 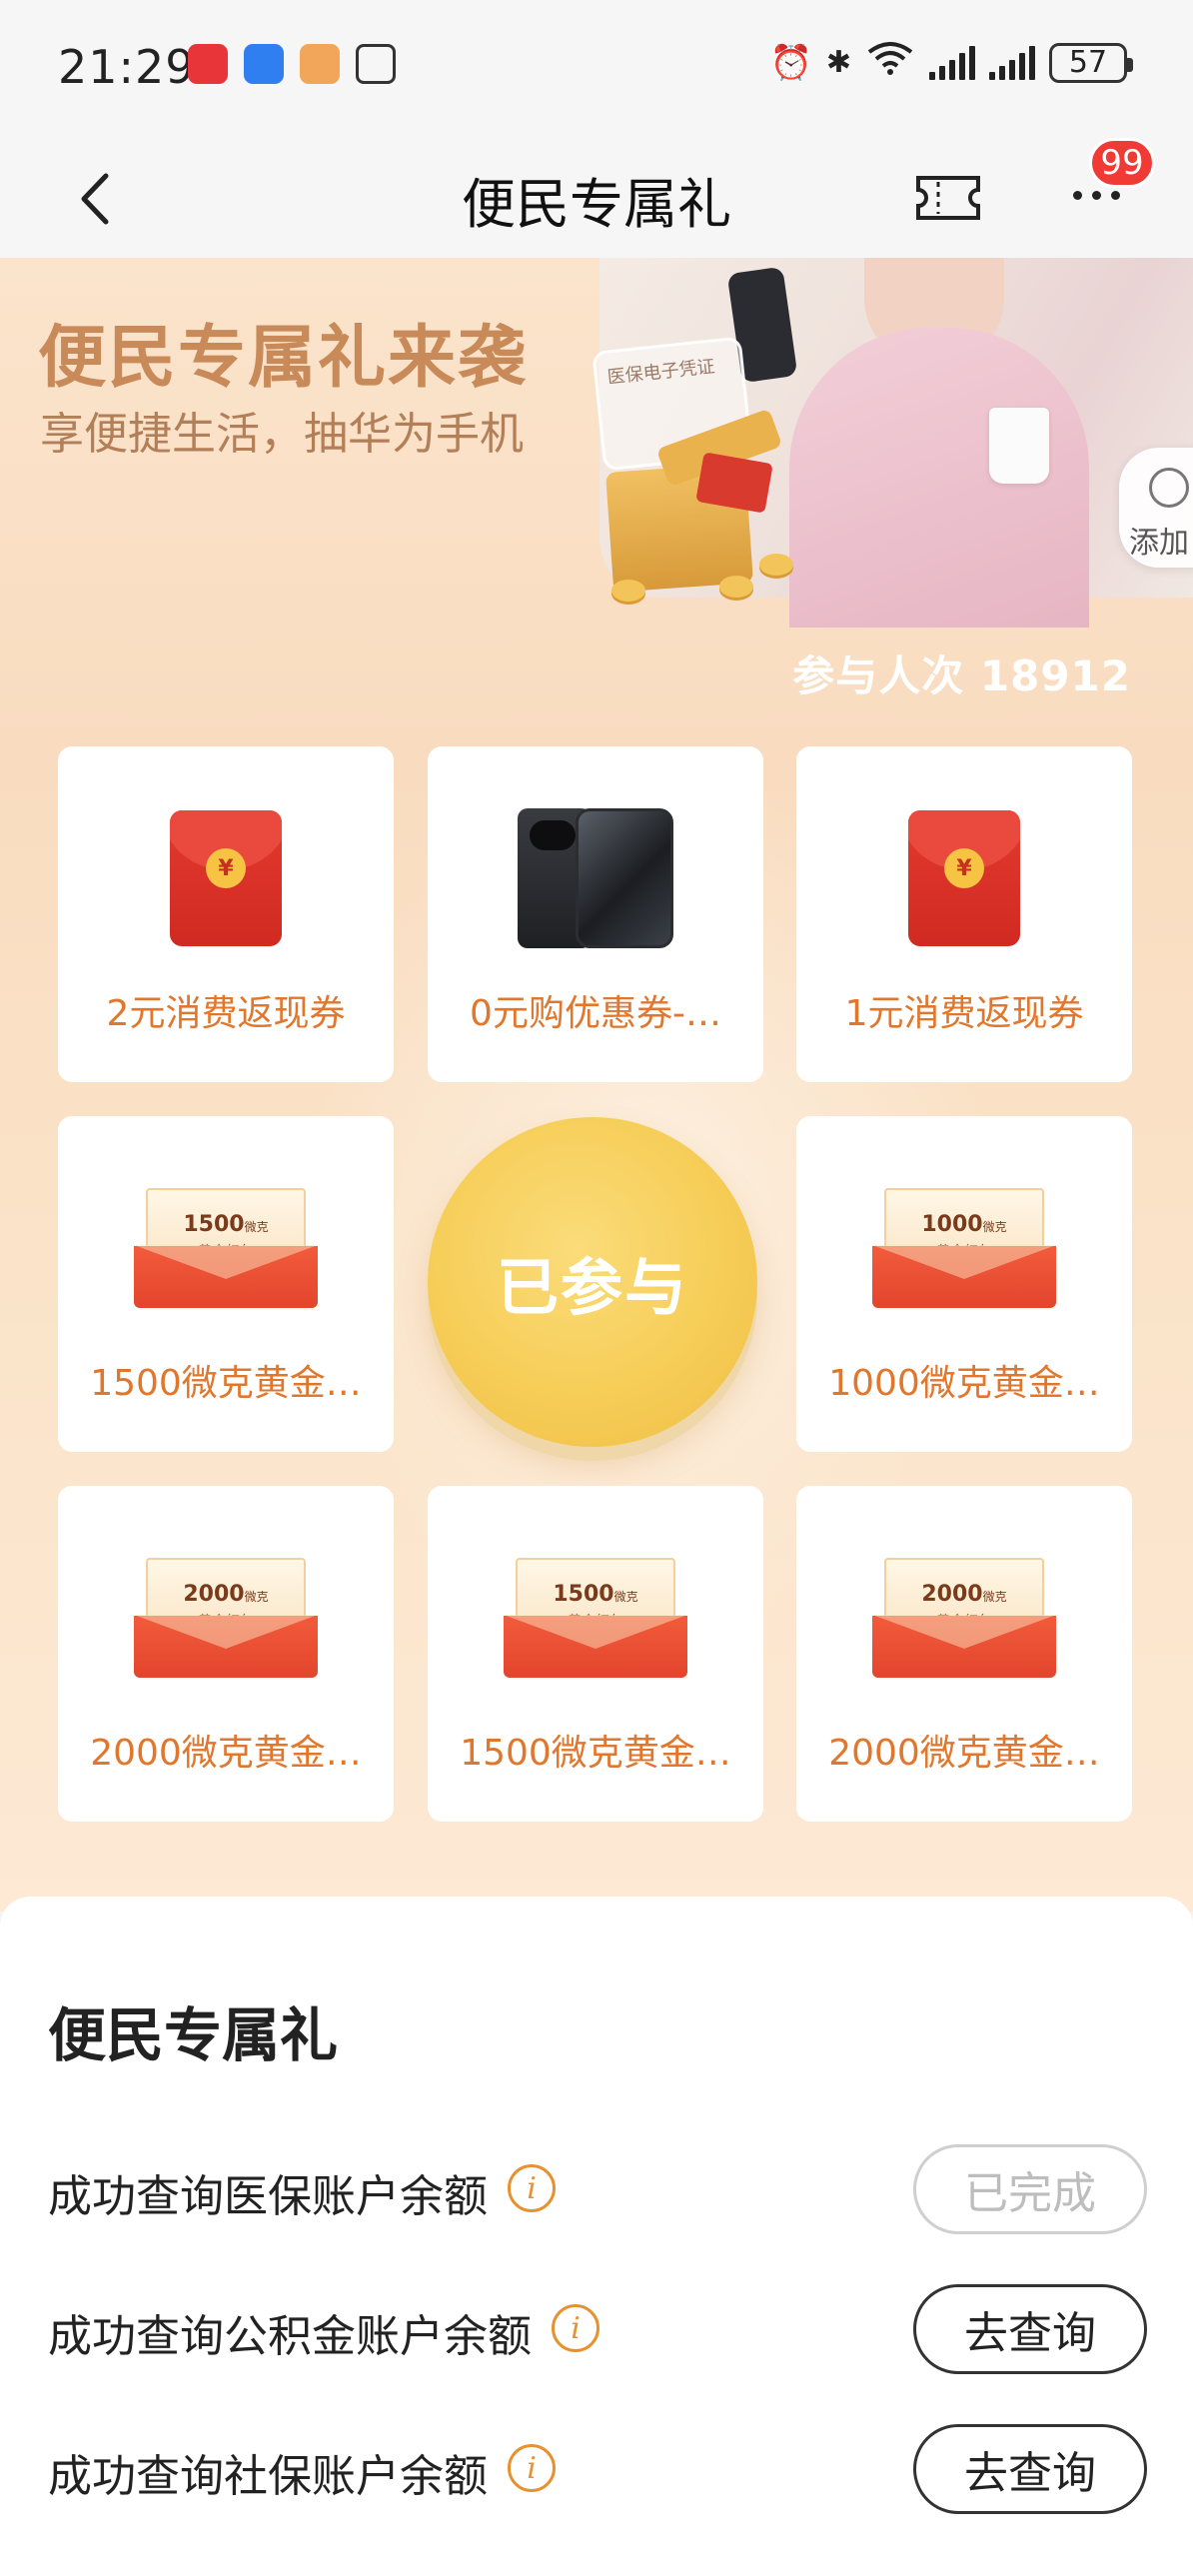 I want to click on task-label: 成功查询医保账户余额, so click(x=268, y=2196).